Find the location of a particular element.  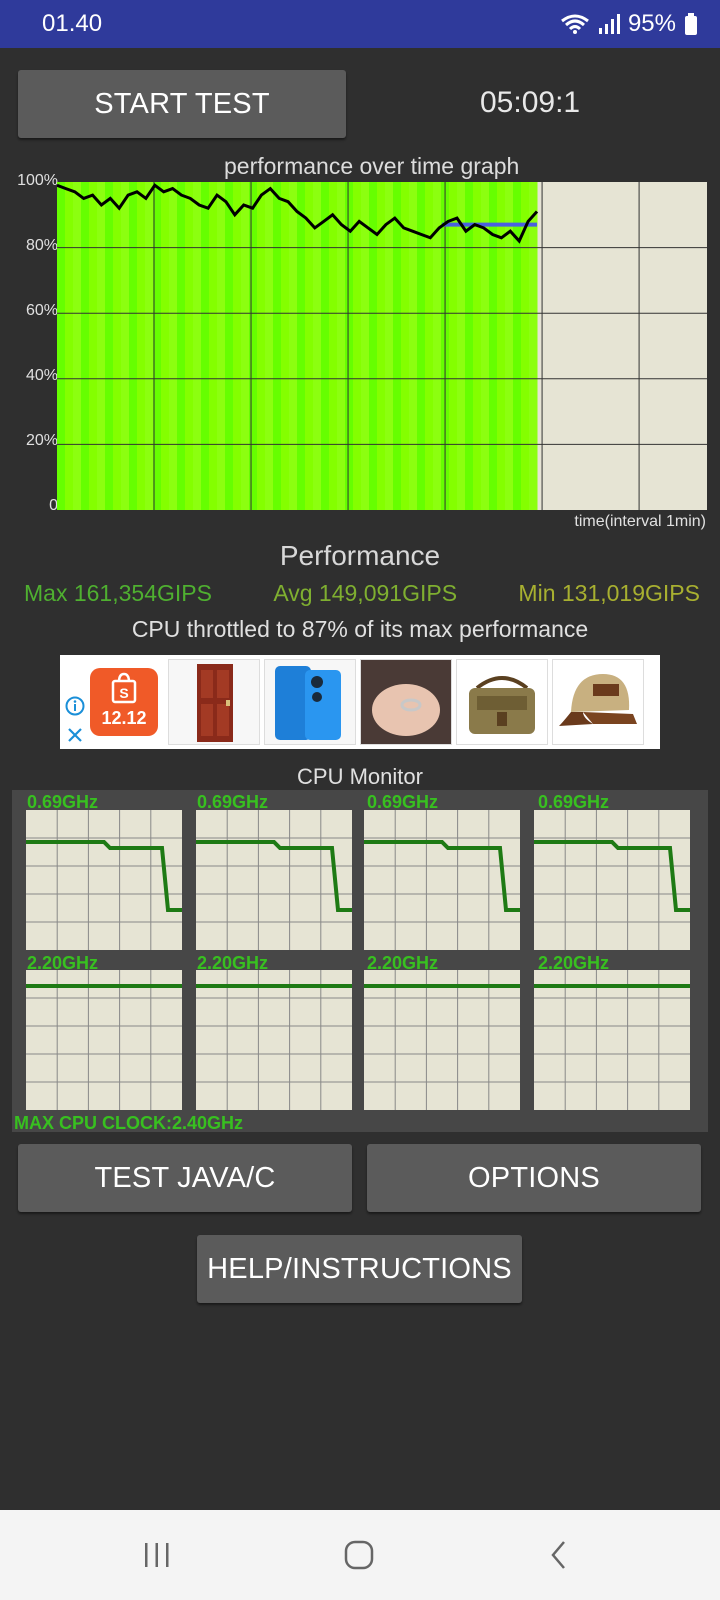

max-cpu-clock: MAX CPU CLOCK:2.40GHz is located at coordinates (129, 1123).